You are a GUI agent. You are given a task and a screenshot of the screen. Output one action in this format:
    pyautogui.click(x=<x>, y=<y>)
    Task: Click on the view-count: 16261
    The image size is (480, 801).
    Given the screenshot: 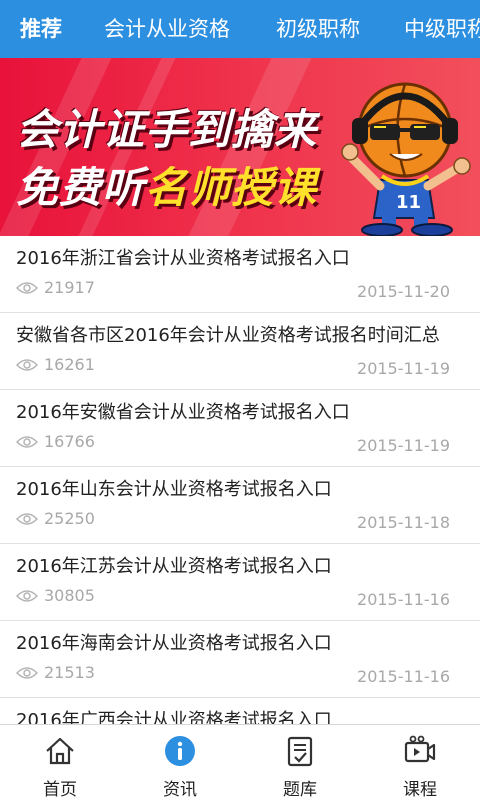 What is the action you would take?
    pyautogui.click(x=69, y=364)
    